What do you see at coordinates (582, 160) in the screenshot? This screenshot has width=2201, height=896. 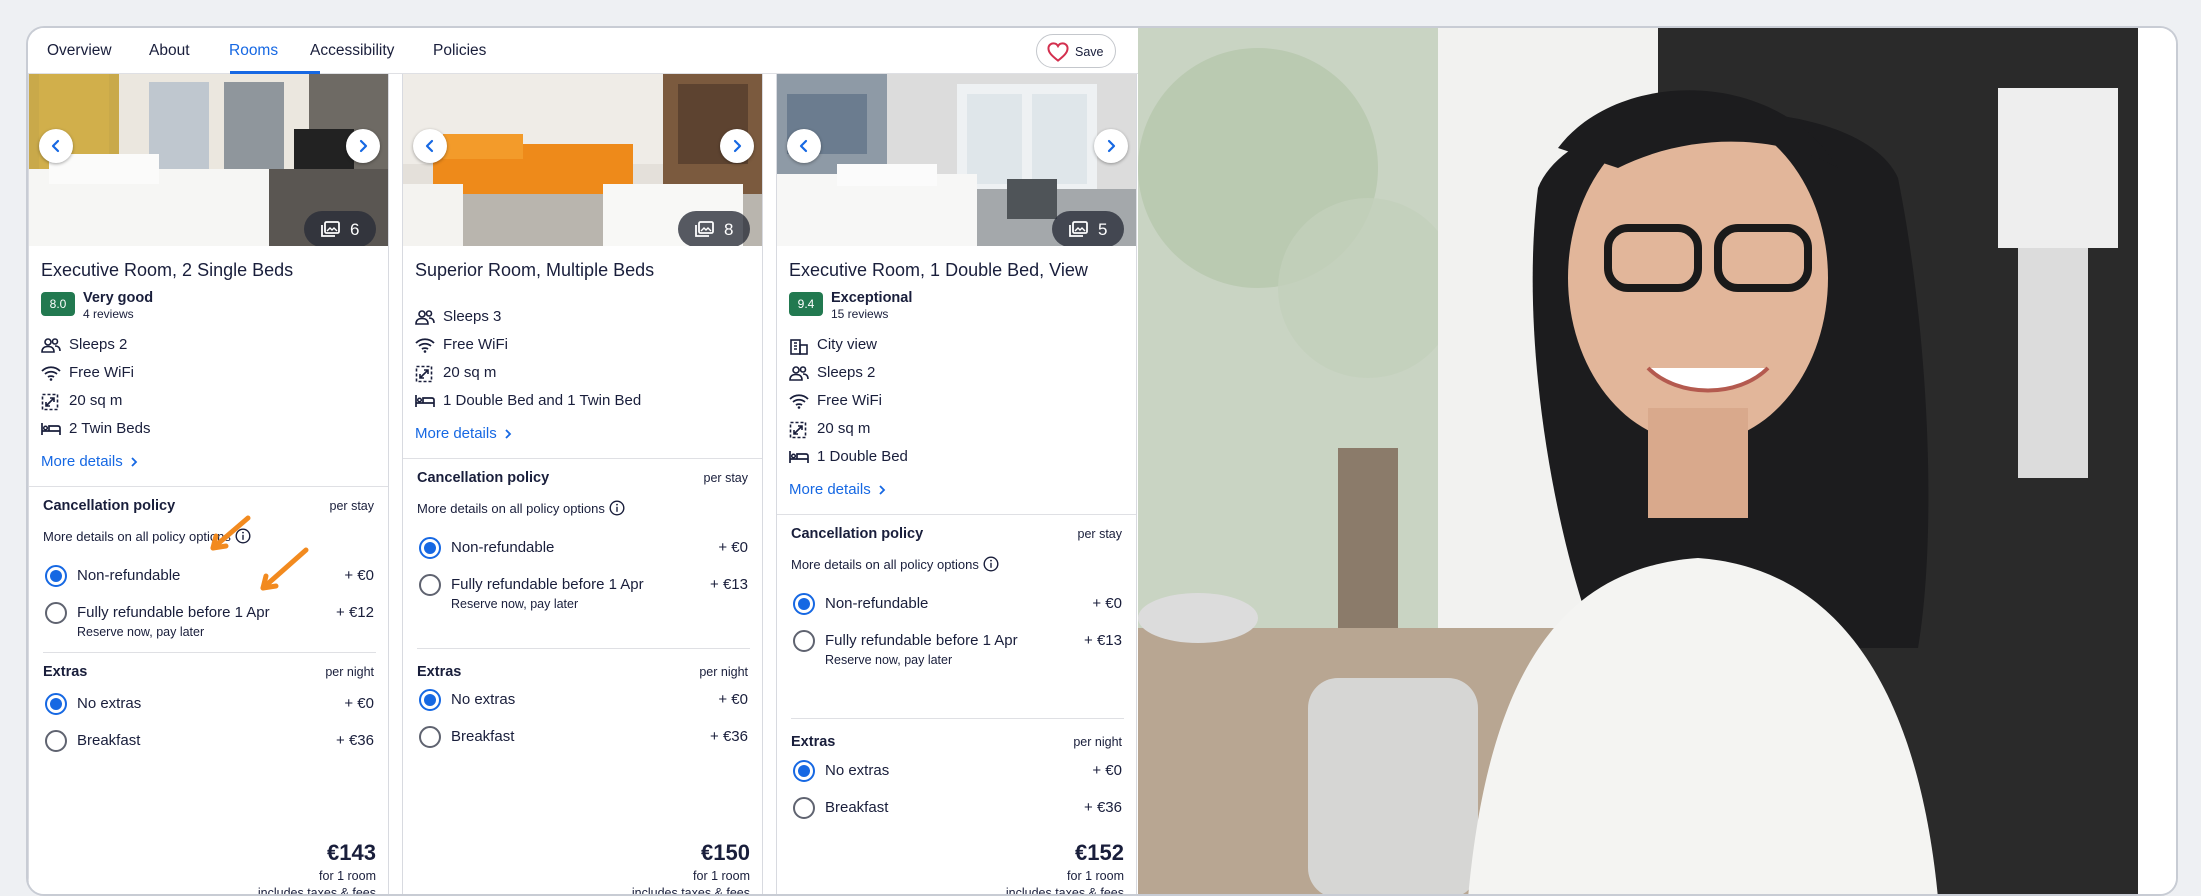 I see `room-photo-2: 8` at bounding box center [582, 160].